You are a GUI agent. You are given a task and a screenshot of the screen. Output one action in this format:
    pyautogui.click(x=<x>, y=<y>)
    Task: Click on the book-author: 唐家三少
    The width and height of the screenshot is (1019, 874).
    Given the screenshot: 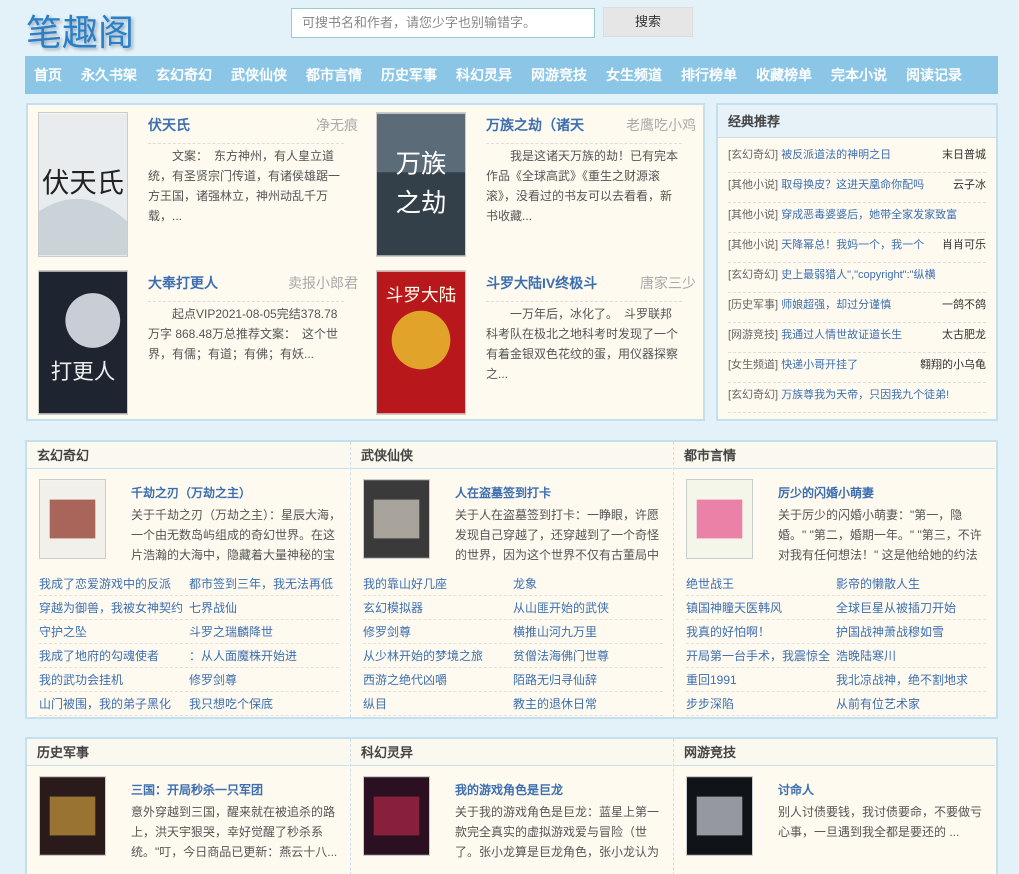 What is the action you would take?
    pyautogui.click(x=668, y=283)
    